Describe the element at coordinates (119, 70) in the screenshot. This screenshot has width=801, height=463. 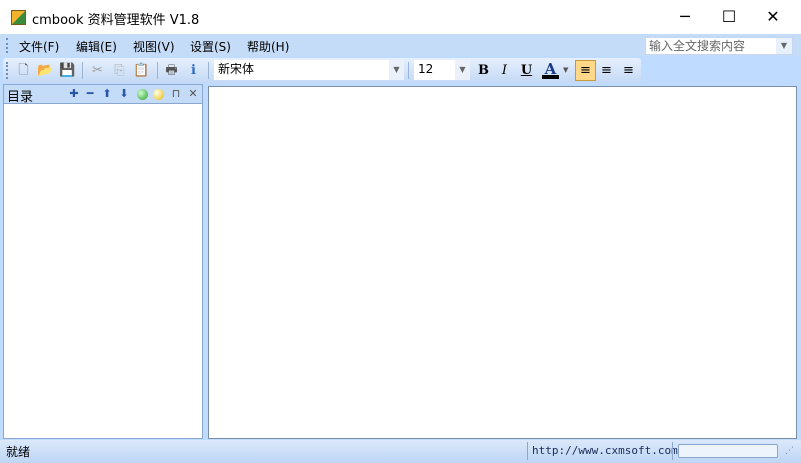
I see `copy-icon: ⎘` at that location.